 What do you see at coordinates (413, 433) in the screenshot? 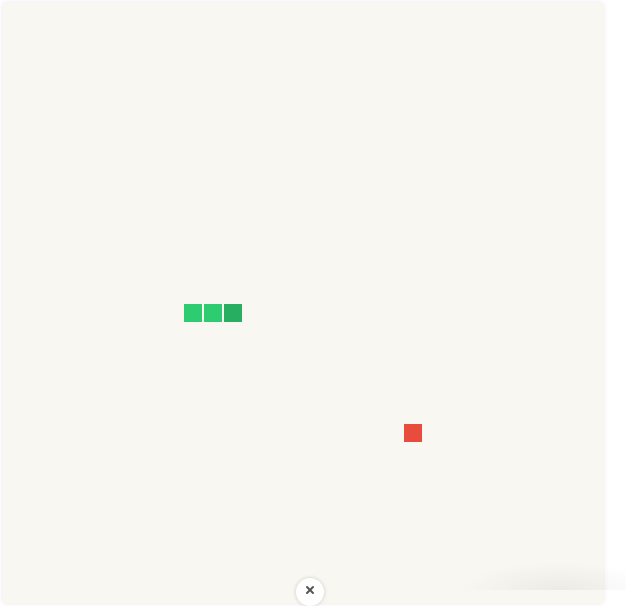
I see `food-item` at bounding box center [413, 433].